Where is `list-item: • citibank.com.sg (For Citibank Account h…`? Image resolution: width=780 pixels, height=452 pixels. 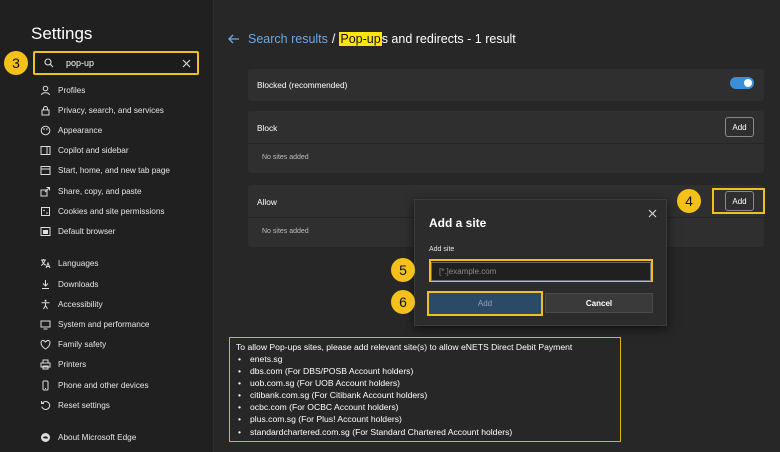 list-item: • citibank.com.sg (For Citibank Account h… is located at coordinates (333, 395).